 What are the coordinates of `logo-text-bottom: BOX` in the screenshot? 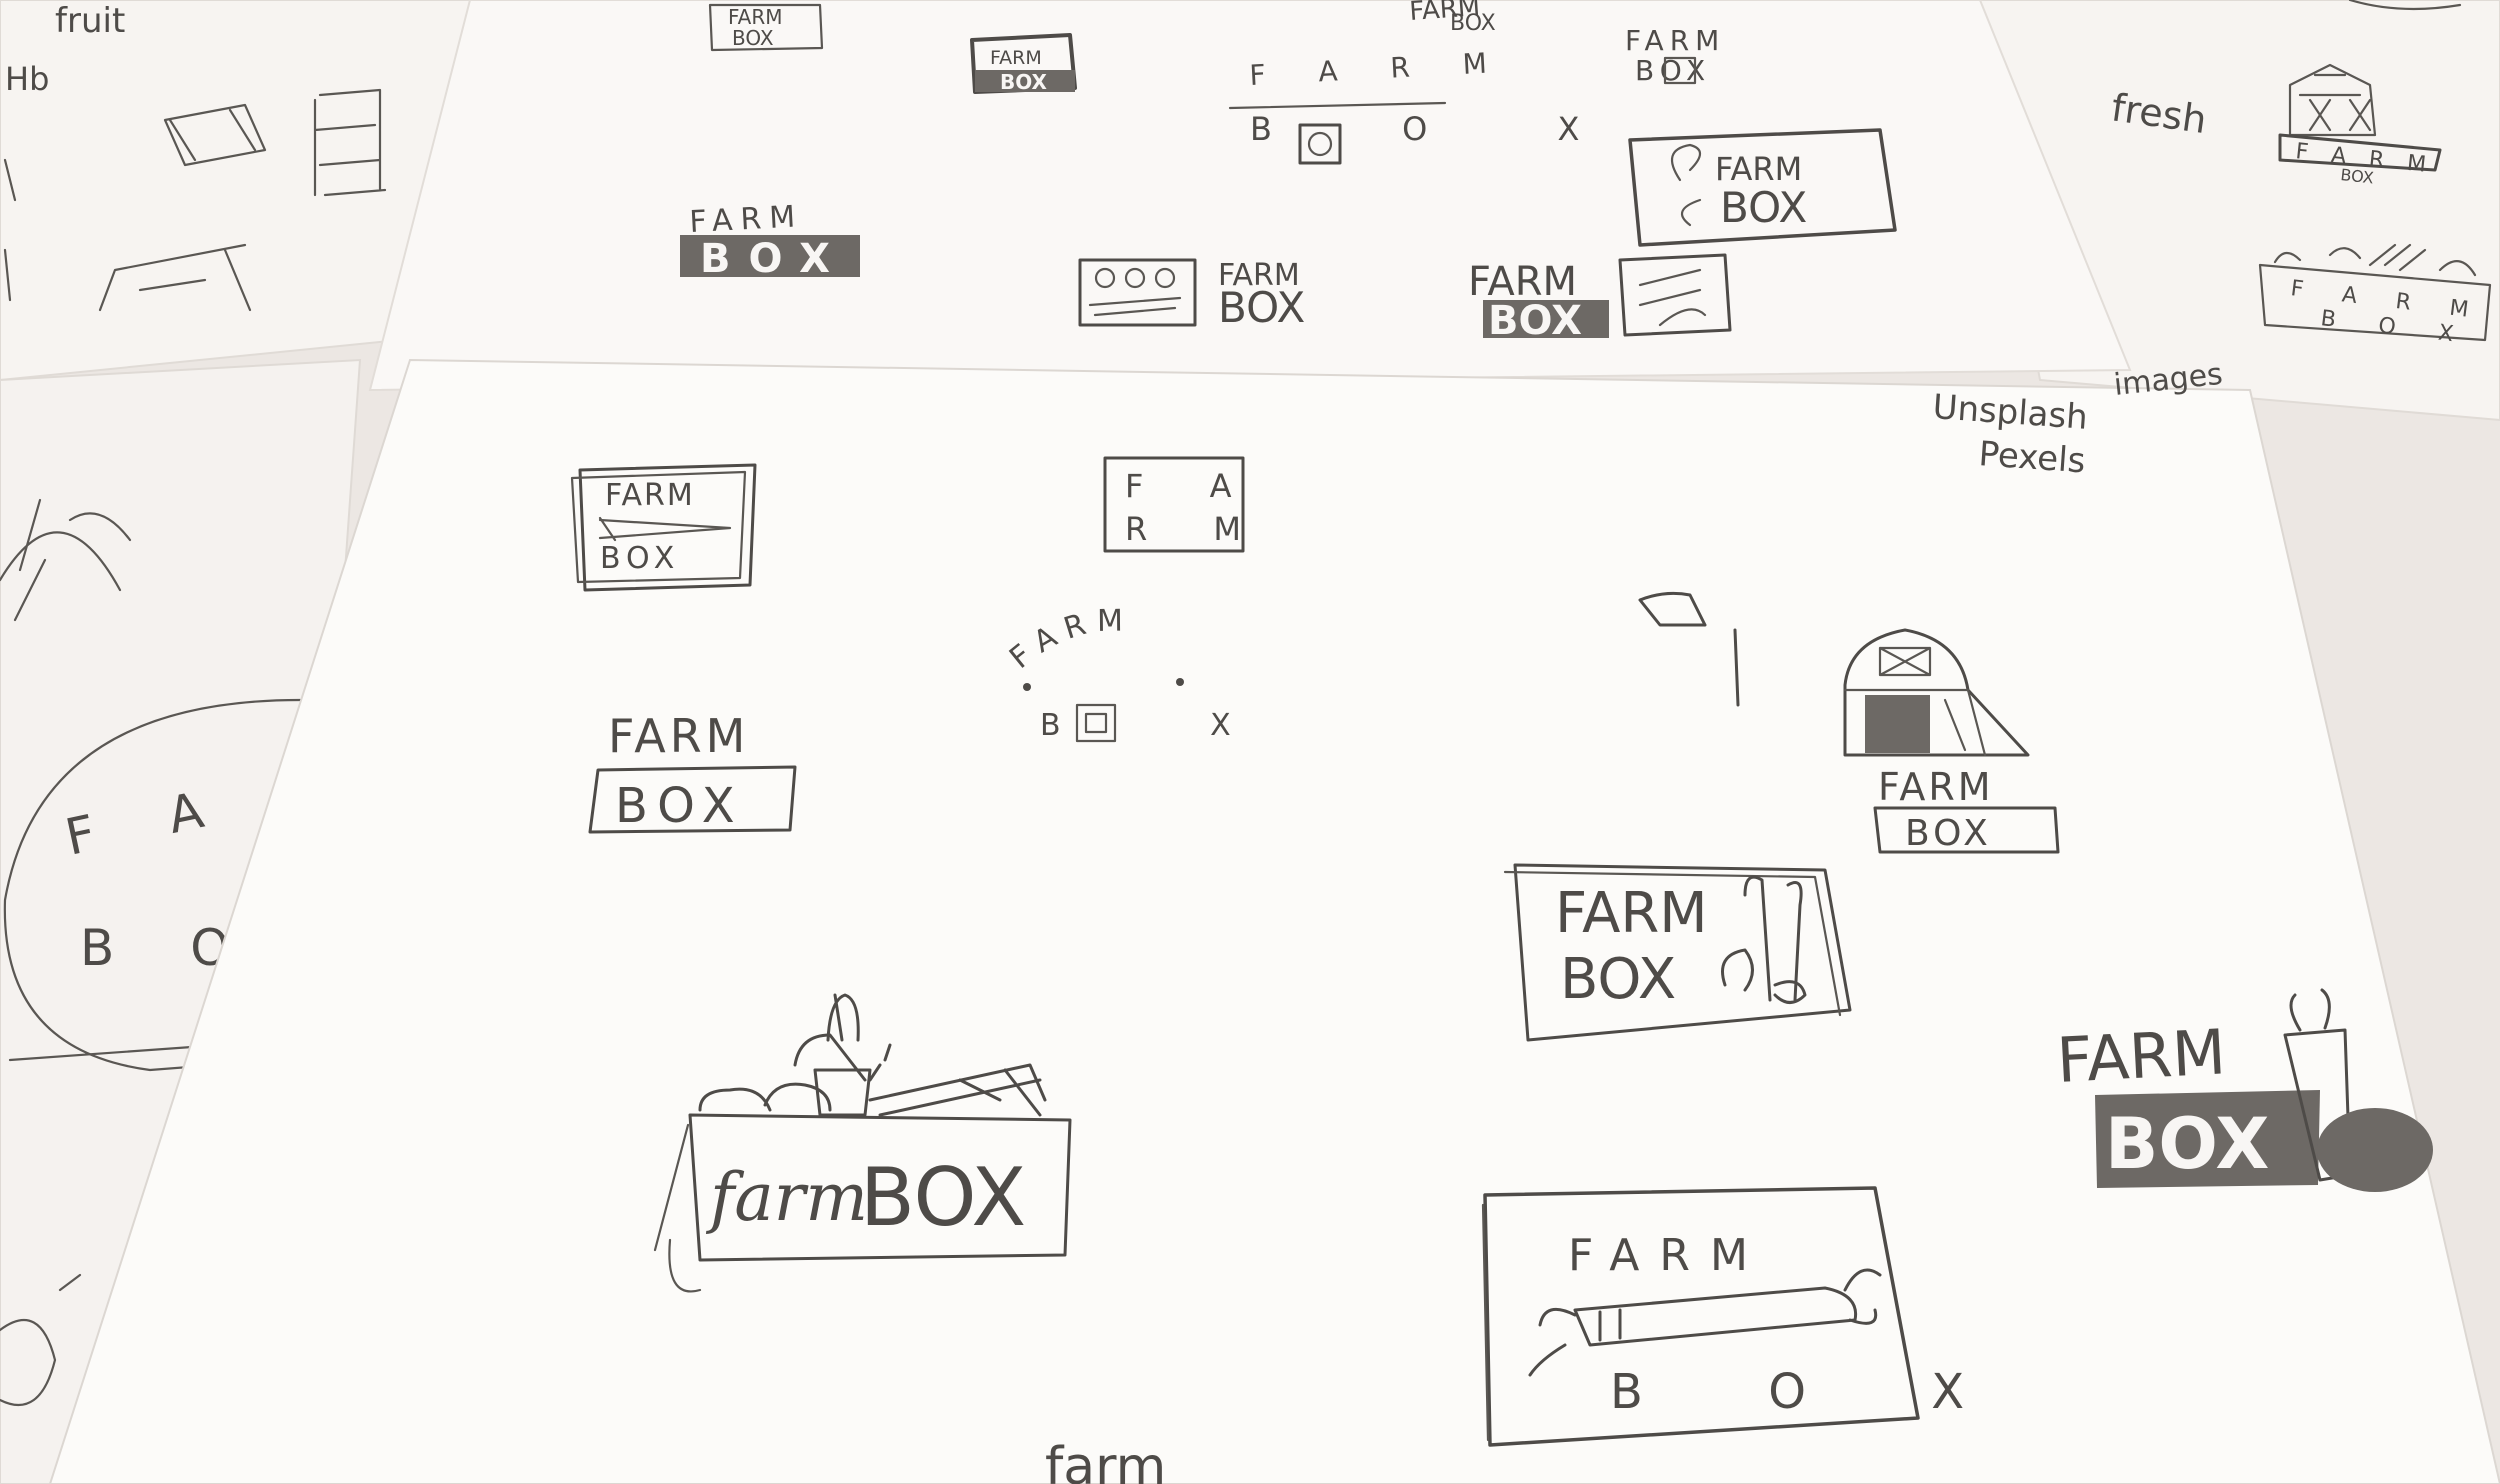 It's located at (2357, 176).